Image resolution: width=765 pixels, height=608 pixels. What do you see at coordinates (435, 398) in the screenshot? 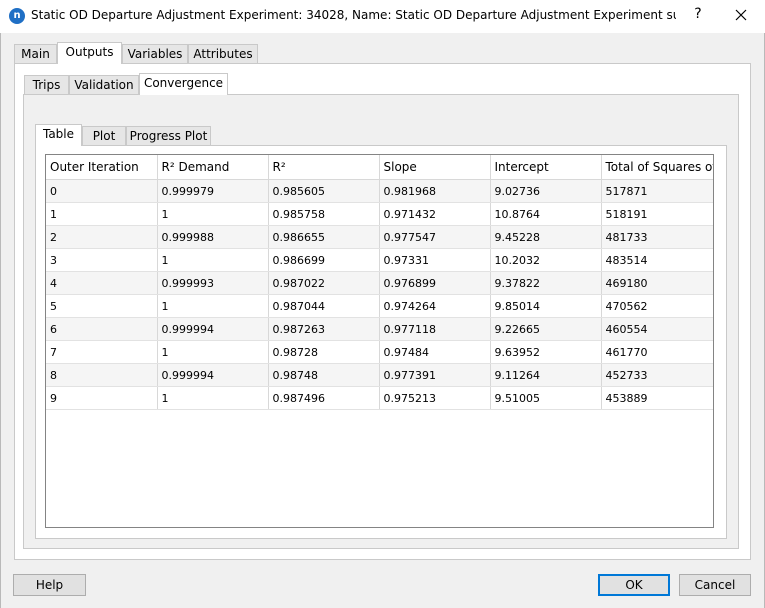
I see `table-cell: 0.975213` at bounding box center [435, 398].